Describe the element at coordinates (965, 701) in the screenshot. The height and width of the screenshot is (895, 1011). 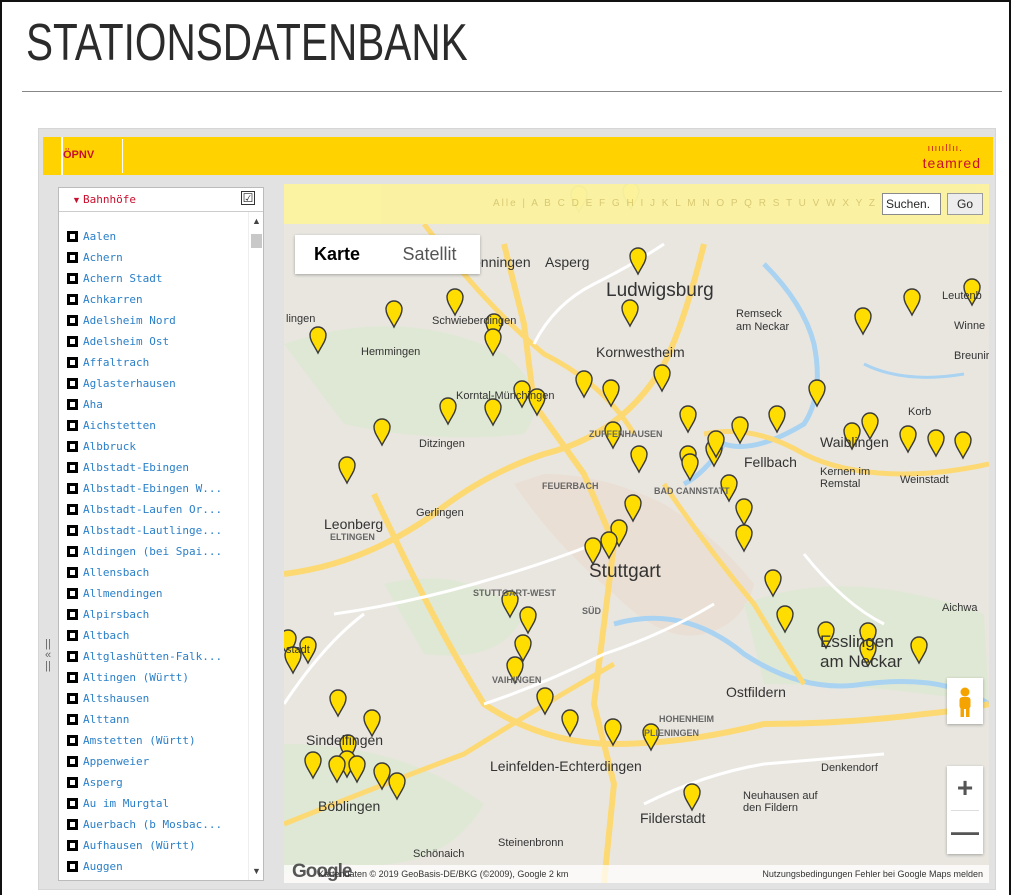
I see `street-view-pegman-icon` at that location.